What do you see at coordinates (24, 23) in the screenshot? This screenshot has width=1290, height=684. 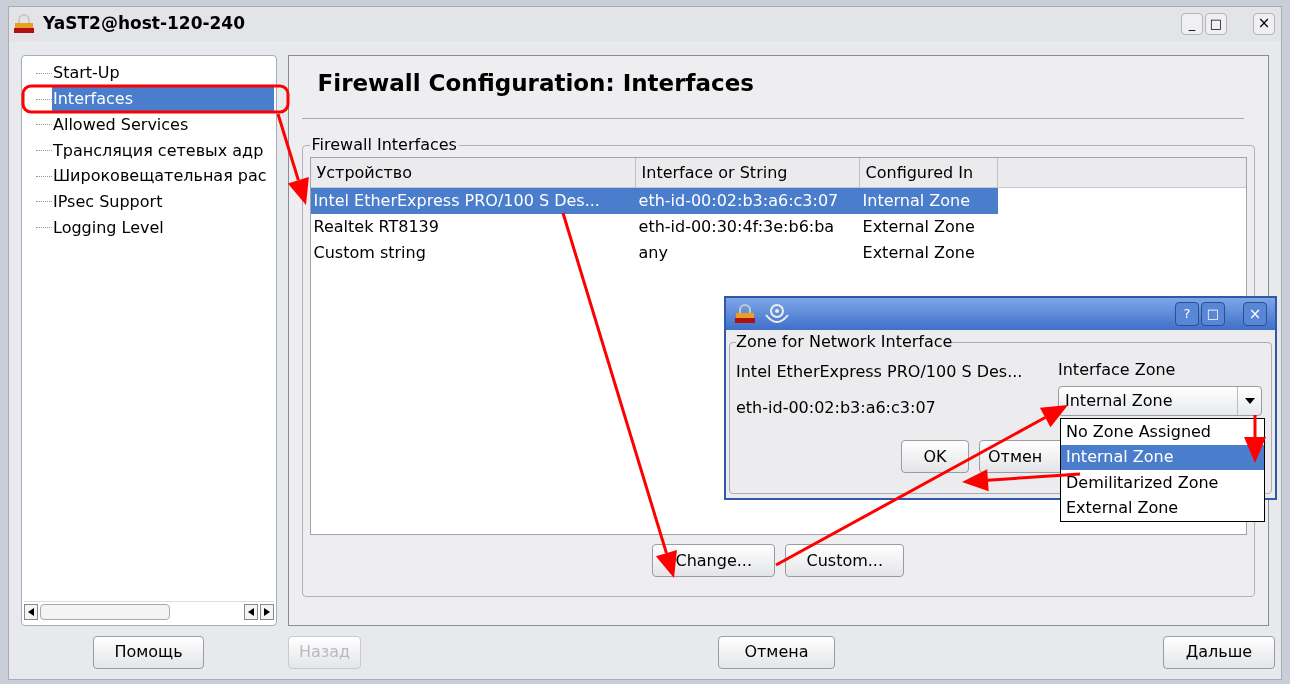 I see `app-icon` at bounding box center [24, 23].